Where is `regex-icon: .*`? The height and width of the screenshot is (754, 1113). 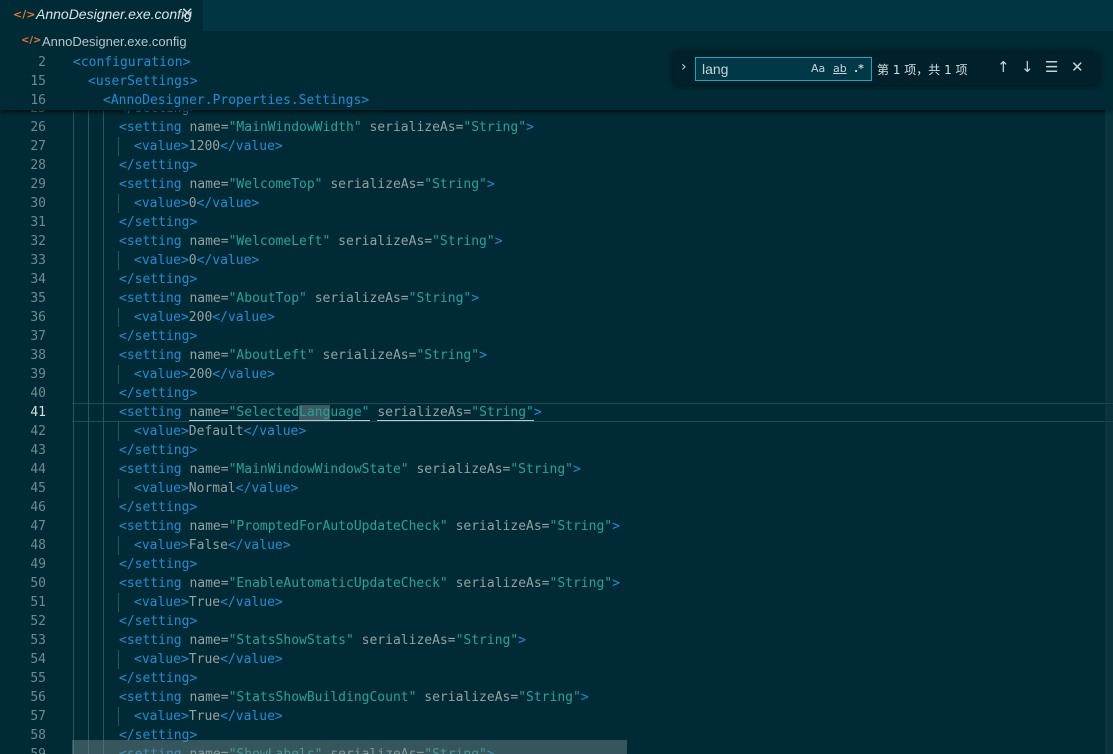 regex-icon: .* is located at coordinates (859, 68).